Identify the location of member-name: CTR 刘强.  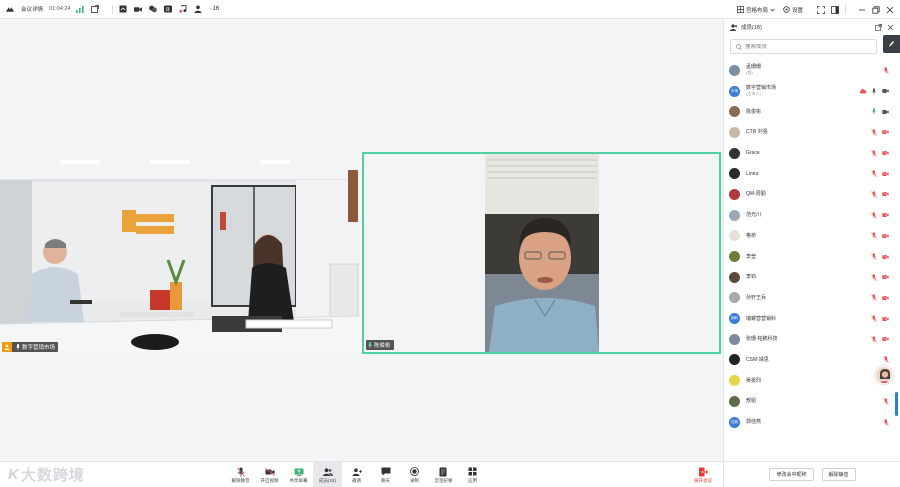
(757, 132).